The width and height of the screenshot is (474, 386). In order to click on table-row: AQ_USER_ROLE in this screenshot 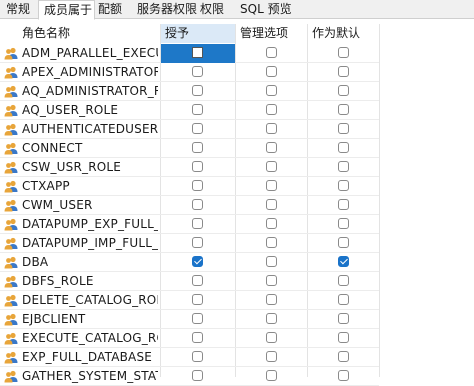, I will do `click(189, 110)`.